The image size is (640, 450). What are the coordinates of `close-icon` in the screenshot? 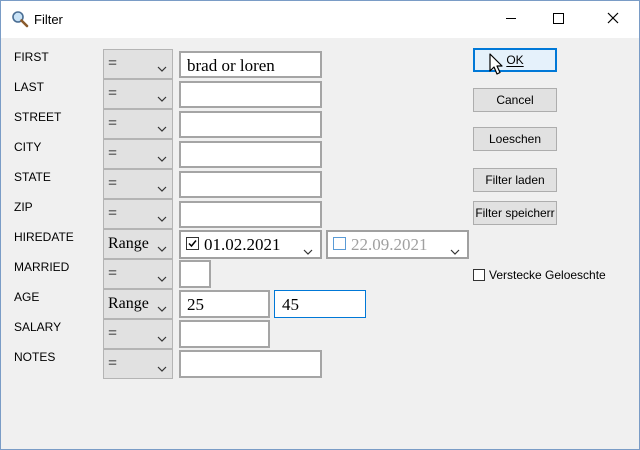 It's located at (613, 20).